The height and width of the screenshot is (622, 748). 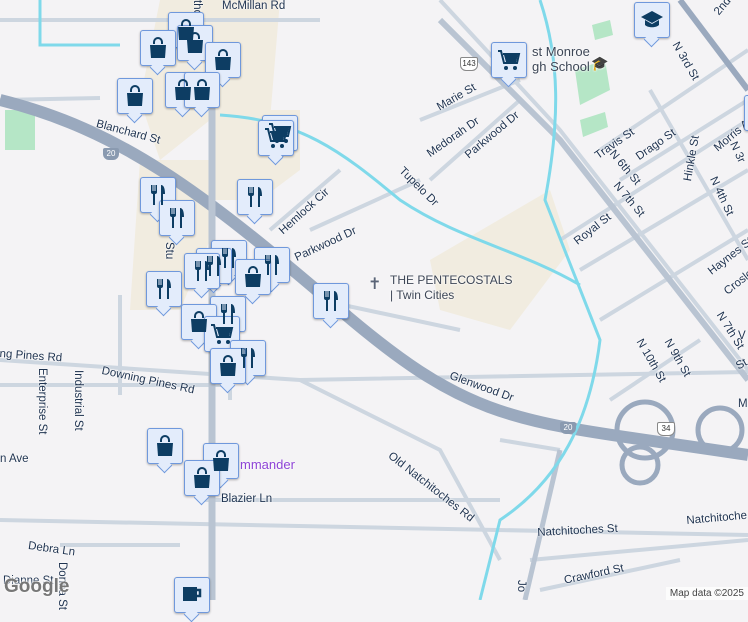 What do you see at coordinates (422, 295) in the screenshot?
I see `place-label-pentecostals-sub: | Twin Cities` at bounding box center [422, 295].